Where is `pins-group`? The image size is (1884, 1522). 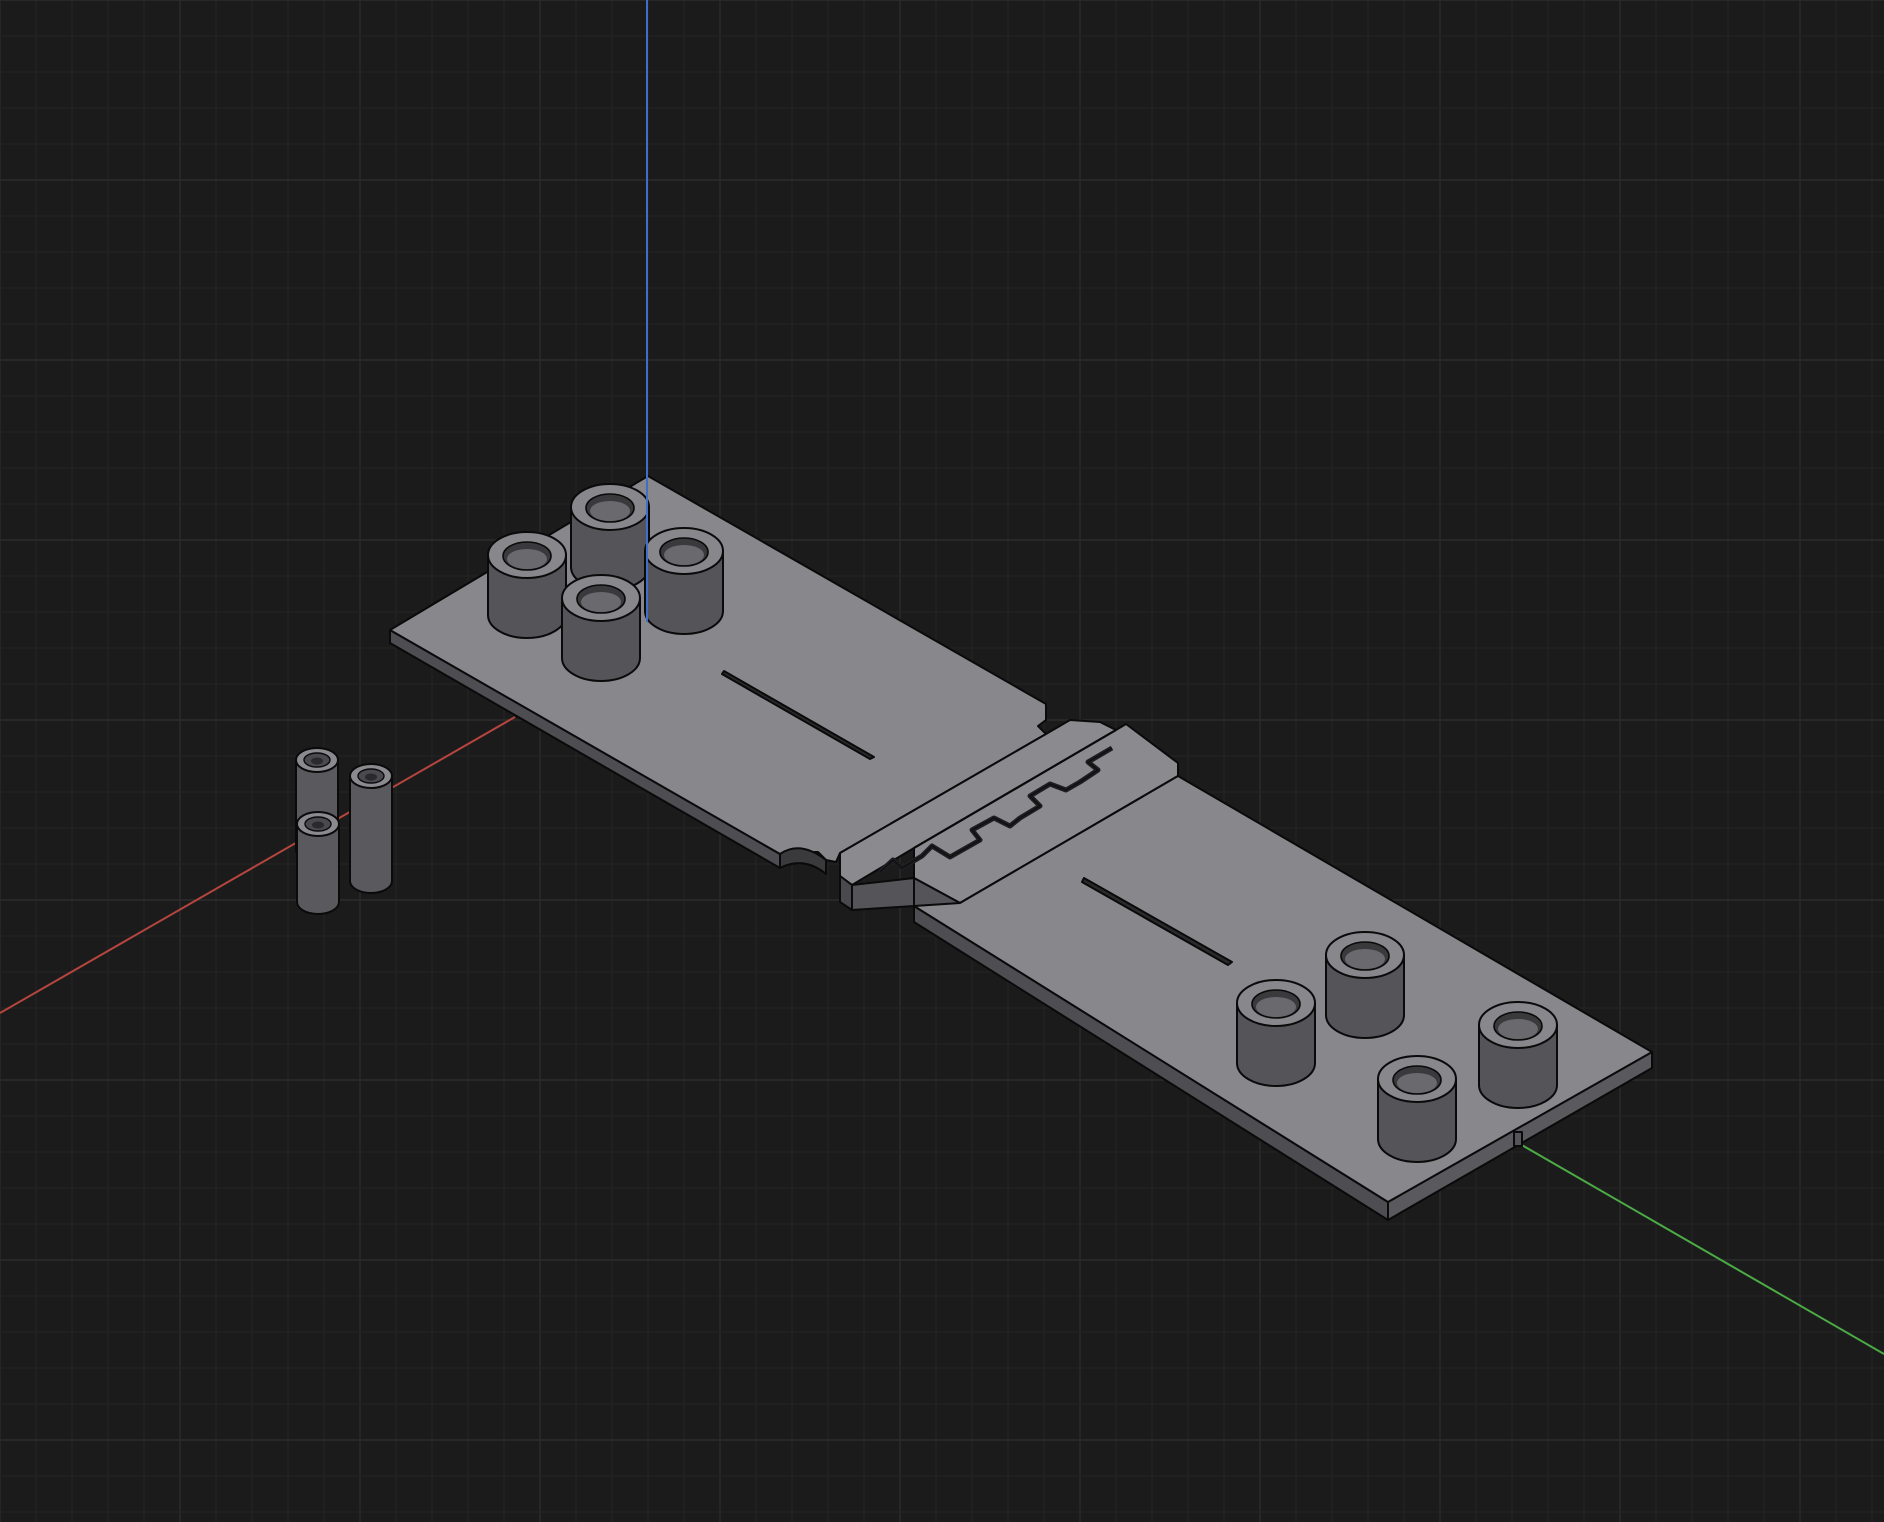
pins-group is located at coordinates (344, 831).